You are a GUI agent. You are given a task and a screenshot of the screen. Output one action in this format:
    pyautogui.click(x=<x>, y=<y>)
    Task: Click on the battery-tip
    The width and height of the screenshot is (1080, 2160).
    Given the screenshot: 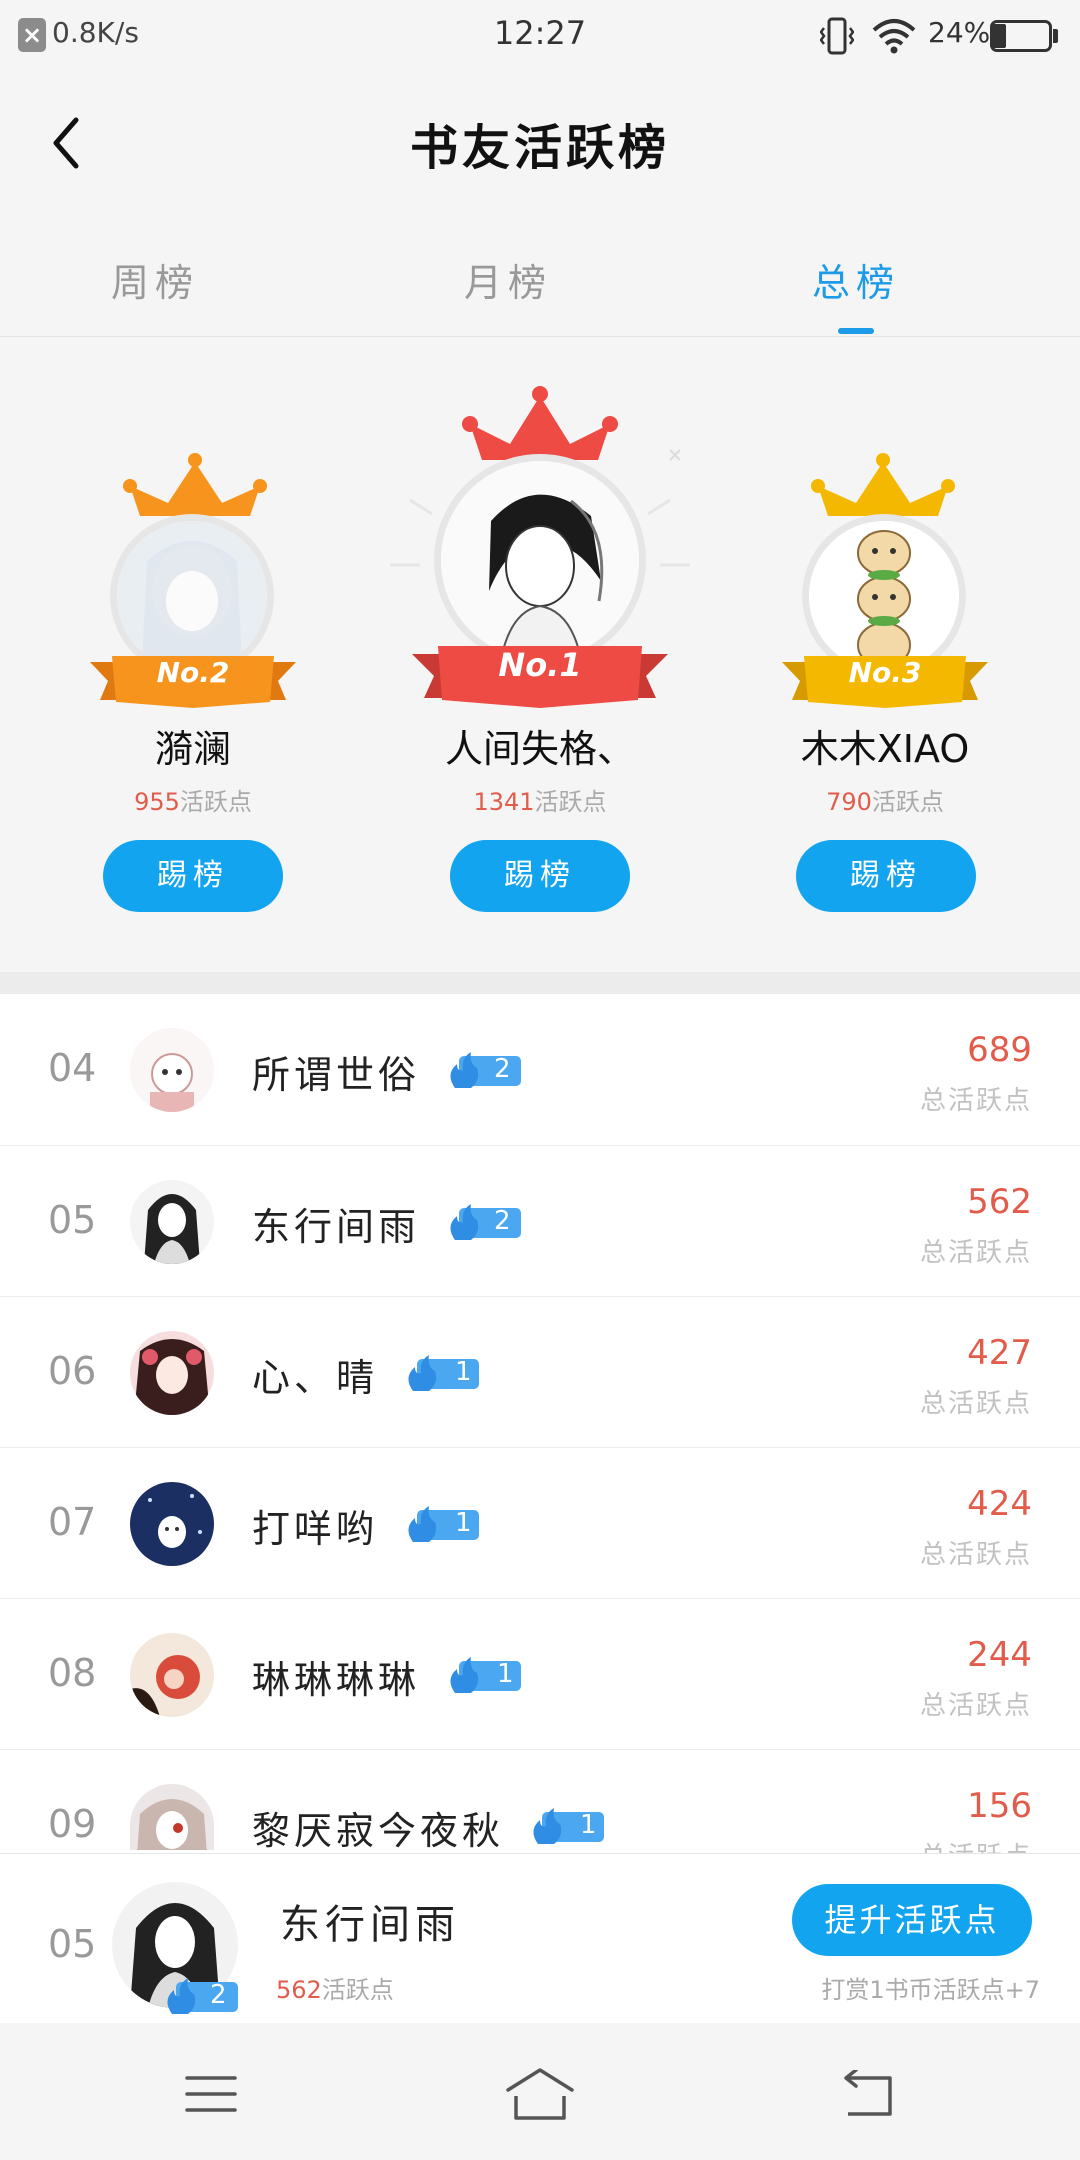 What is the action you would take?
    pyautogui.click(x=1055, y=36)
    